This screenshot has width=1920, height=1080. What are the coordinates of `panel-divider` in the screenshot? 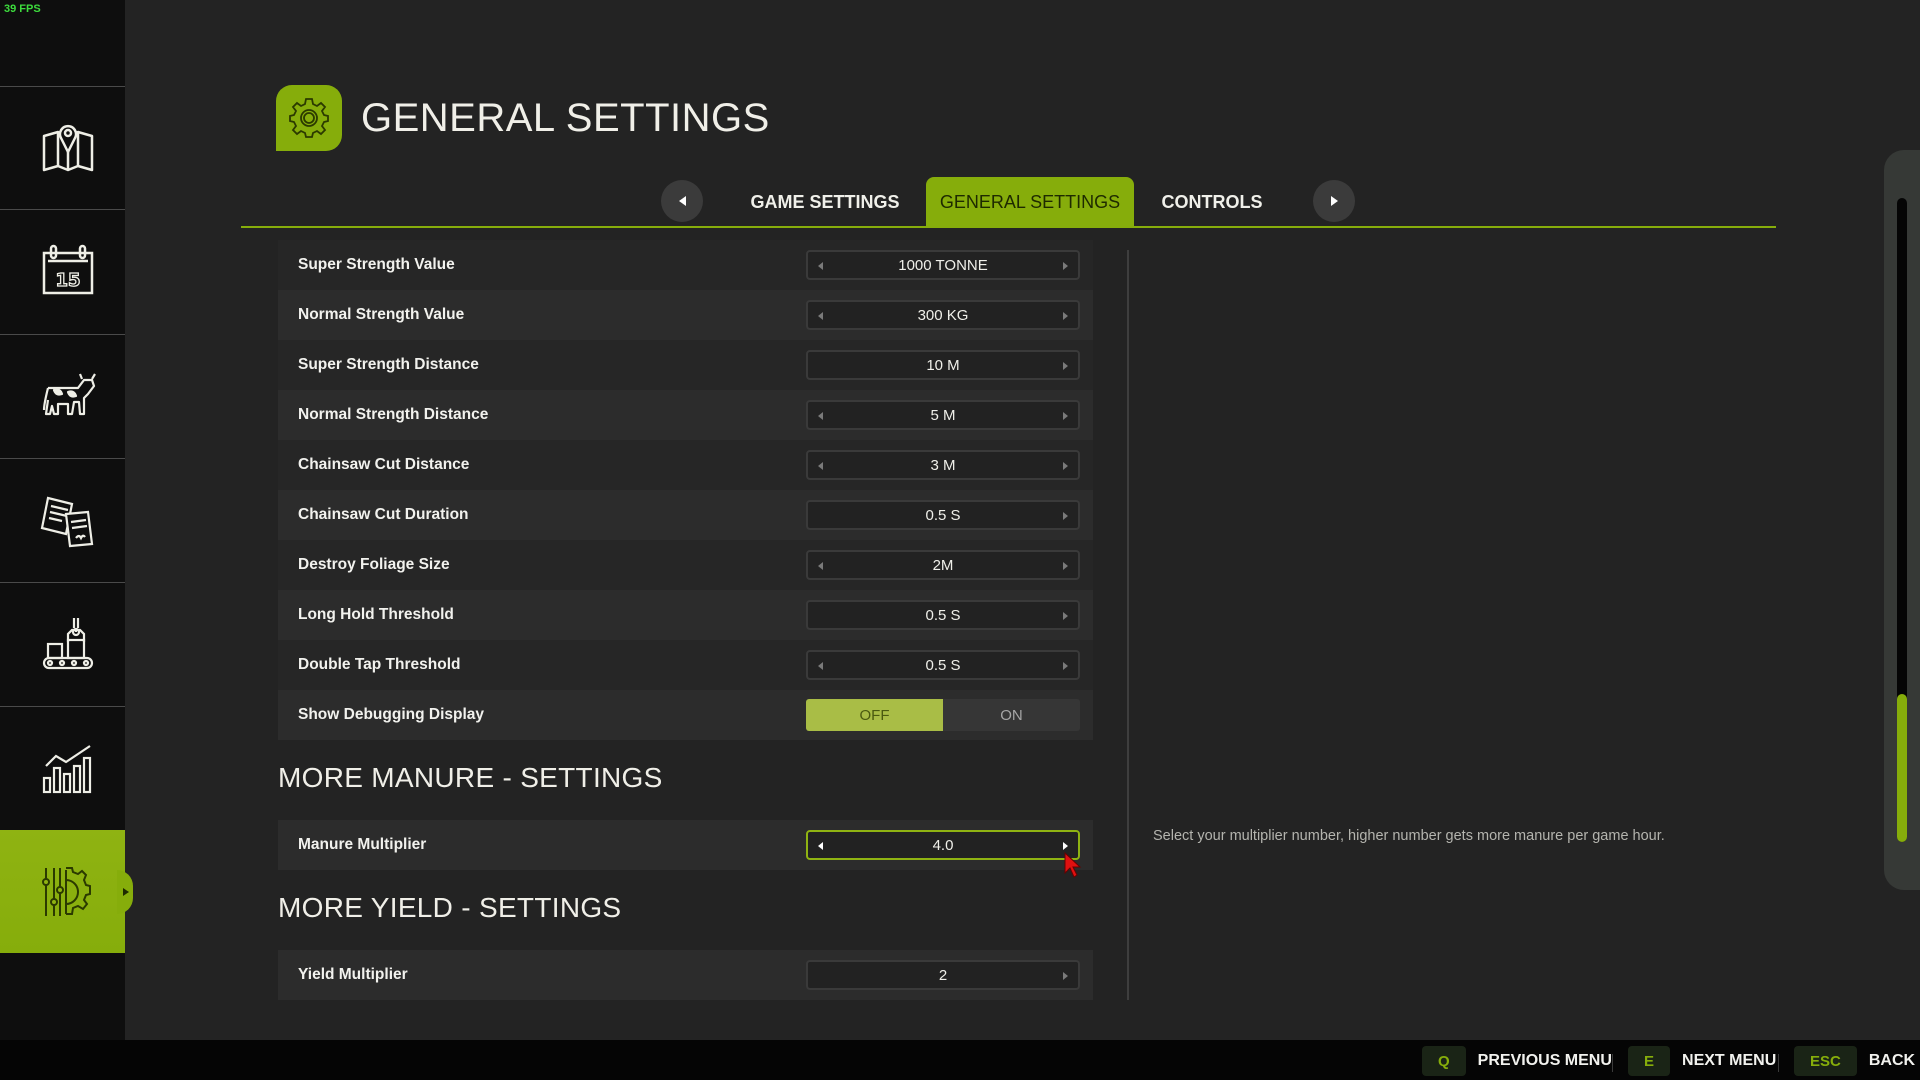 It's located at (1128, 625).